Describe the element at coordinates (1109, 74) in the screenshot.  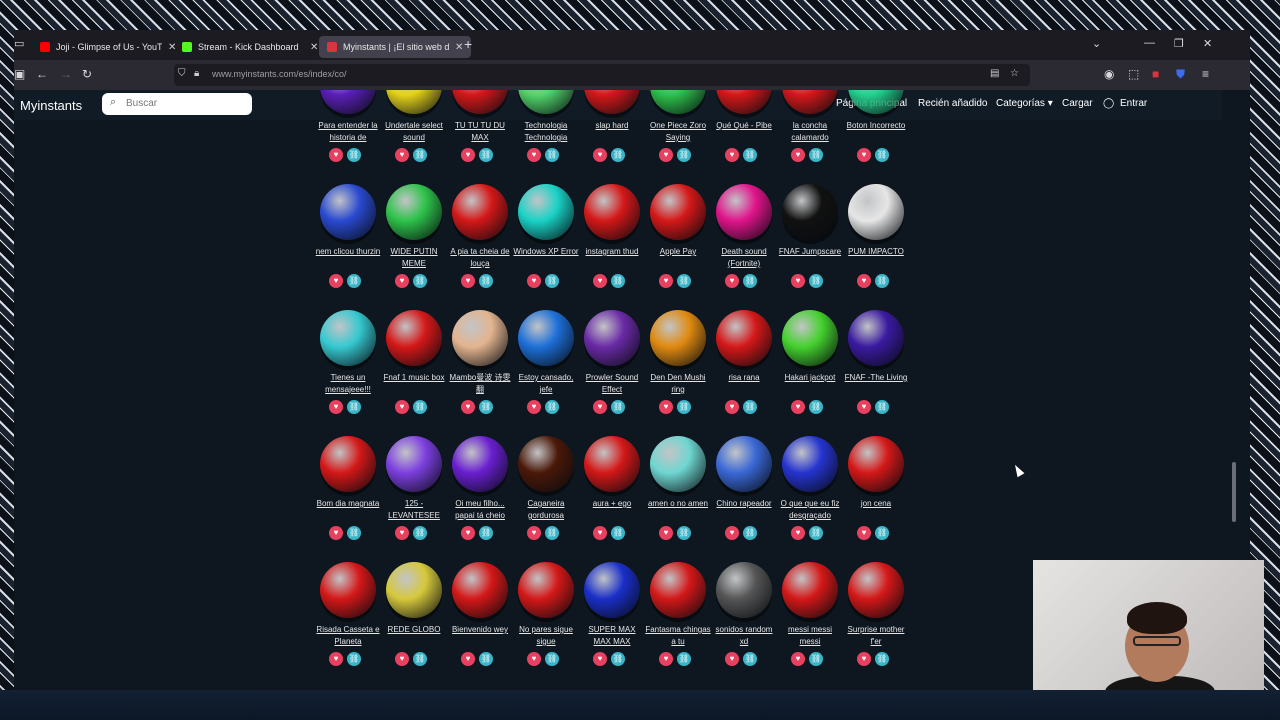
I see `account-icon: ◉` at that location.